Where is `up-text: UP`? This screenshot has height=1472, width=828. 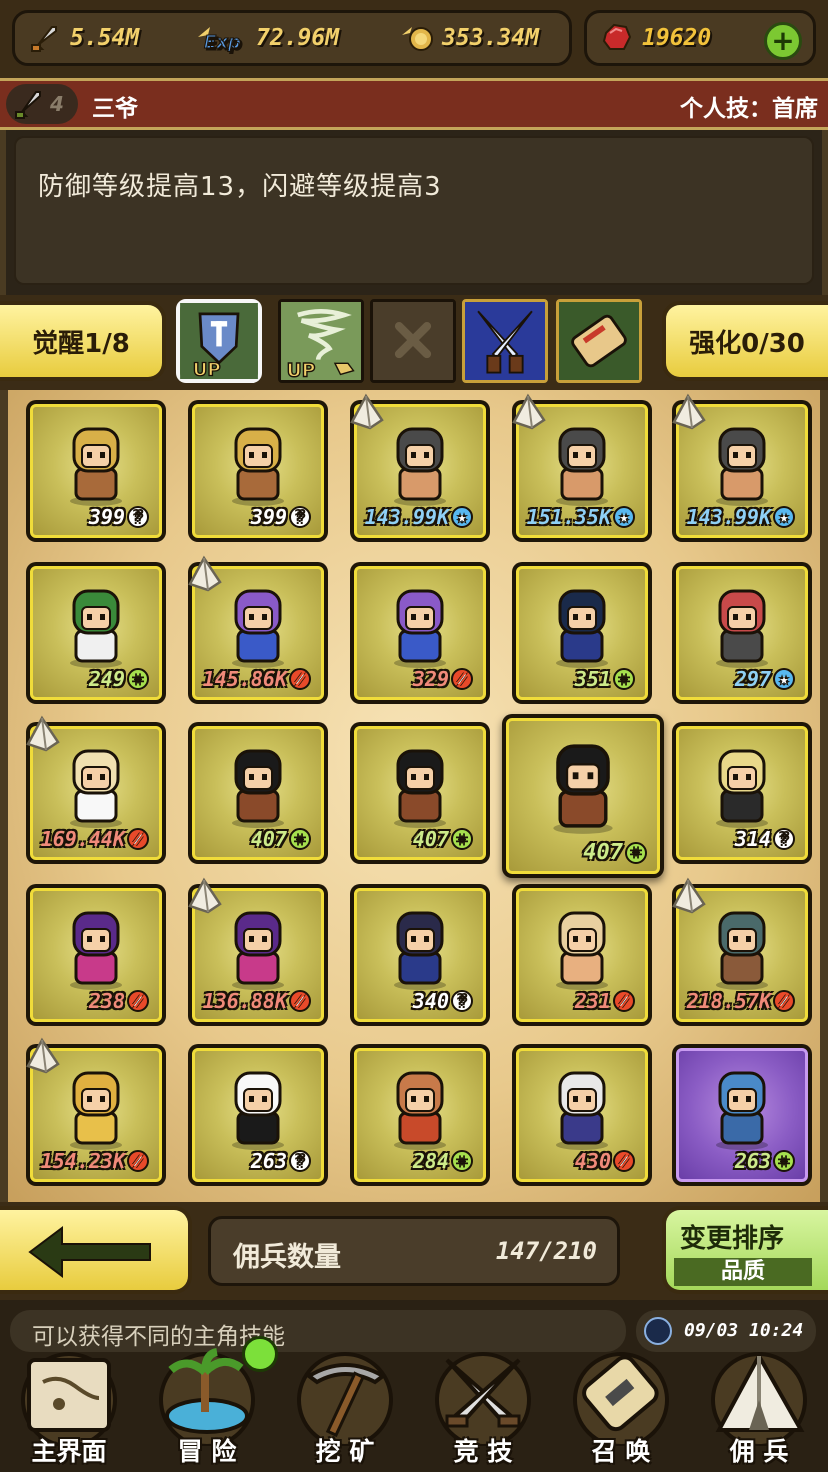 up-text: UP is located at coordinates (301, 370).